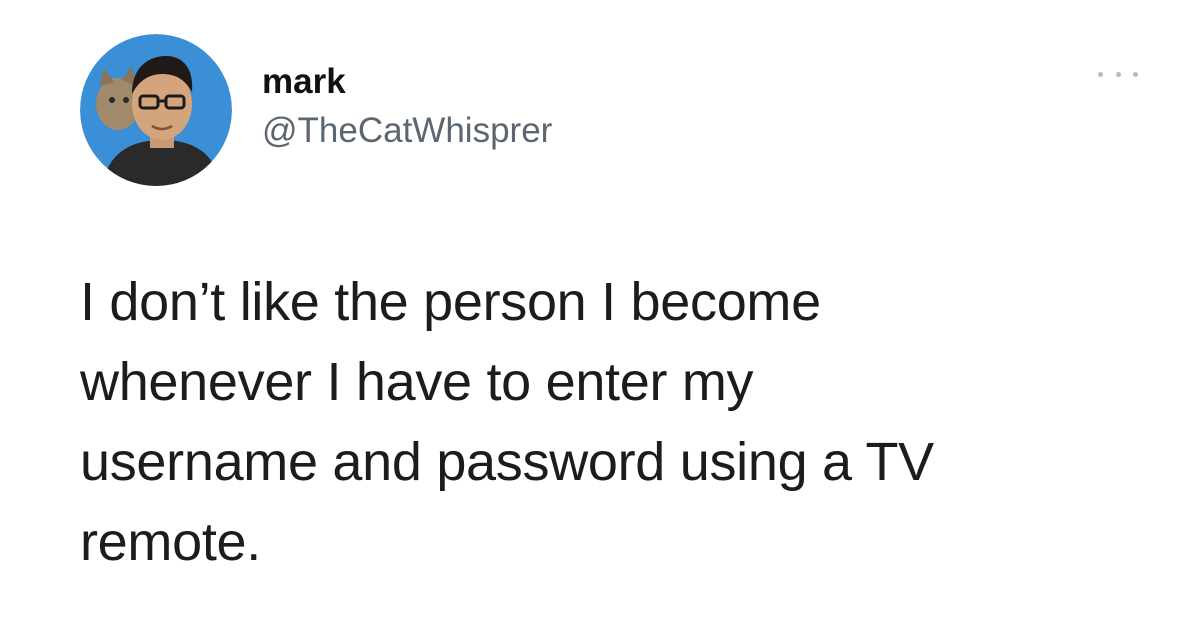  What do you see at coordinates (407, 82) in the screenshot?
I see `display-name: mark` at bounding box center [407, 82].